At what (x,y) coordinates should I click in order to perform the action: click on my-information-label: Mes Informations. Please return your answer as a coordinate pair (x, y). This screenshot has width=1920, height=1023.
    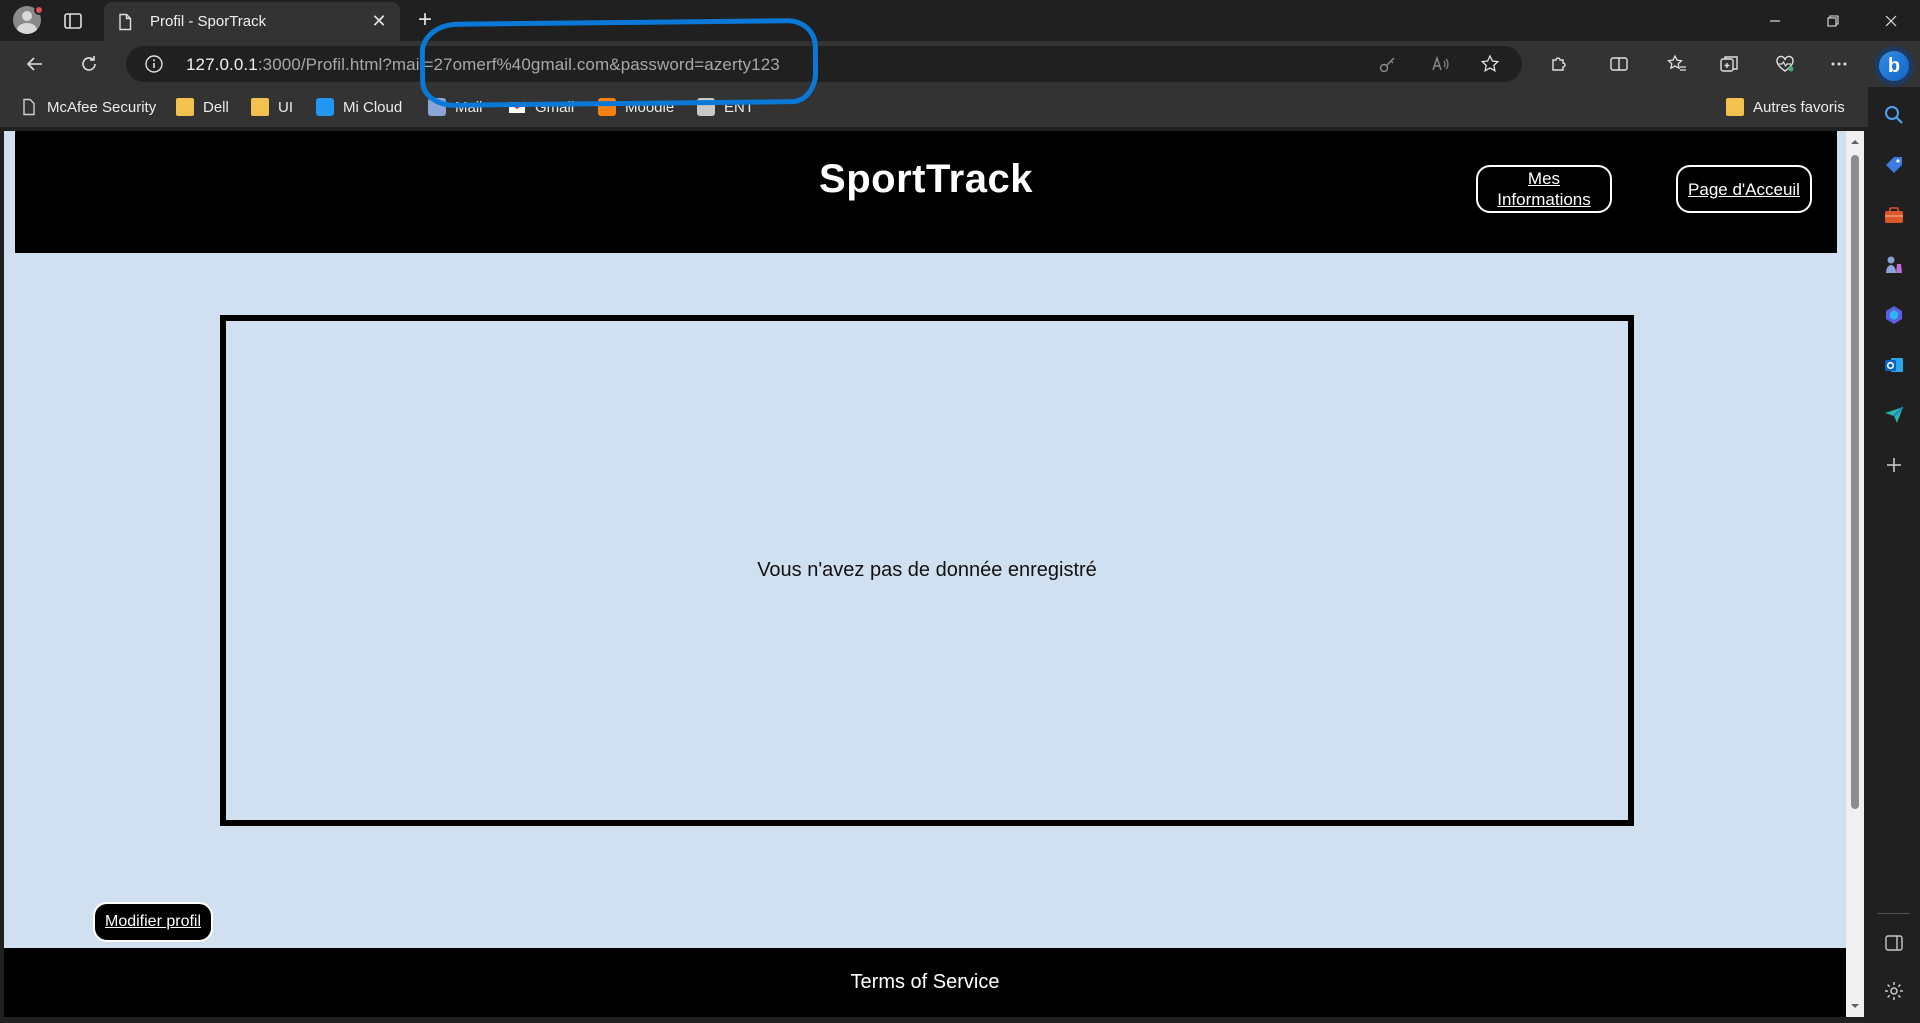
    Looking at the image, I should click on (1544, 189).